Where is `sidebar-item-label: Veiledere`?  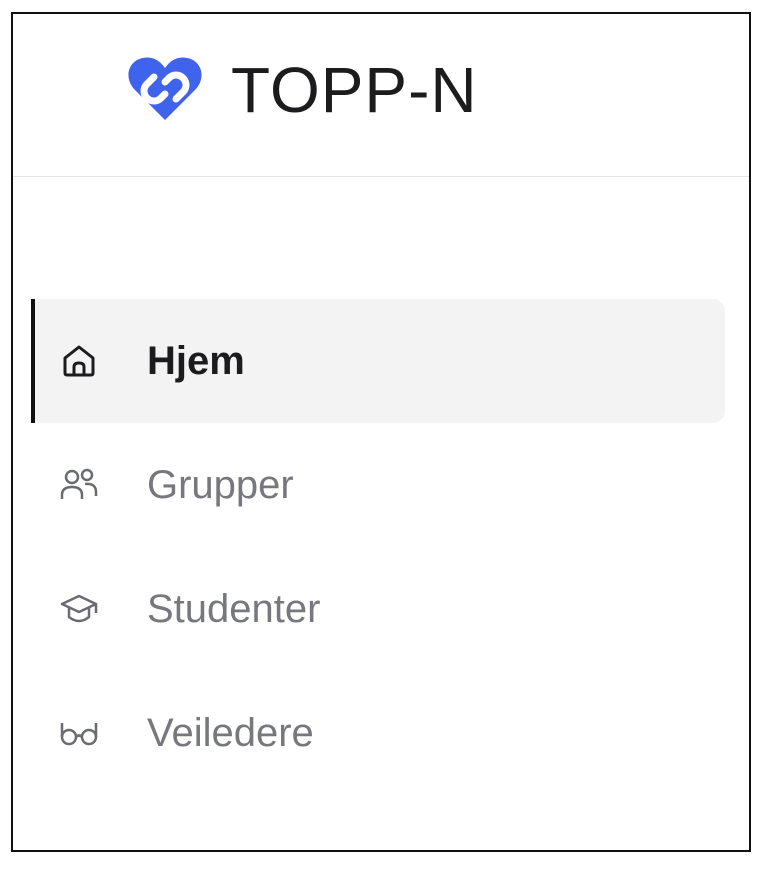
sidebar-item-label: Veiledere is located at coordinates (230, 733).